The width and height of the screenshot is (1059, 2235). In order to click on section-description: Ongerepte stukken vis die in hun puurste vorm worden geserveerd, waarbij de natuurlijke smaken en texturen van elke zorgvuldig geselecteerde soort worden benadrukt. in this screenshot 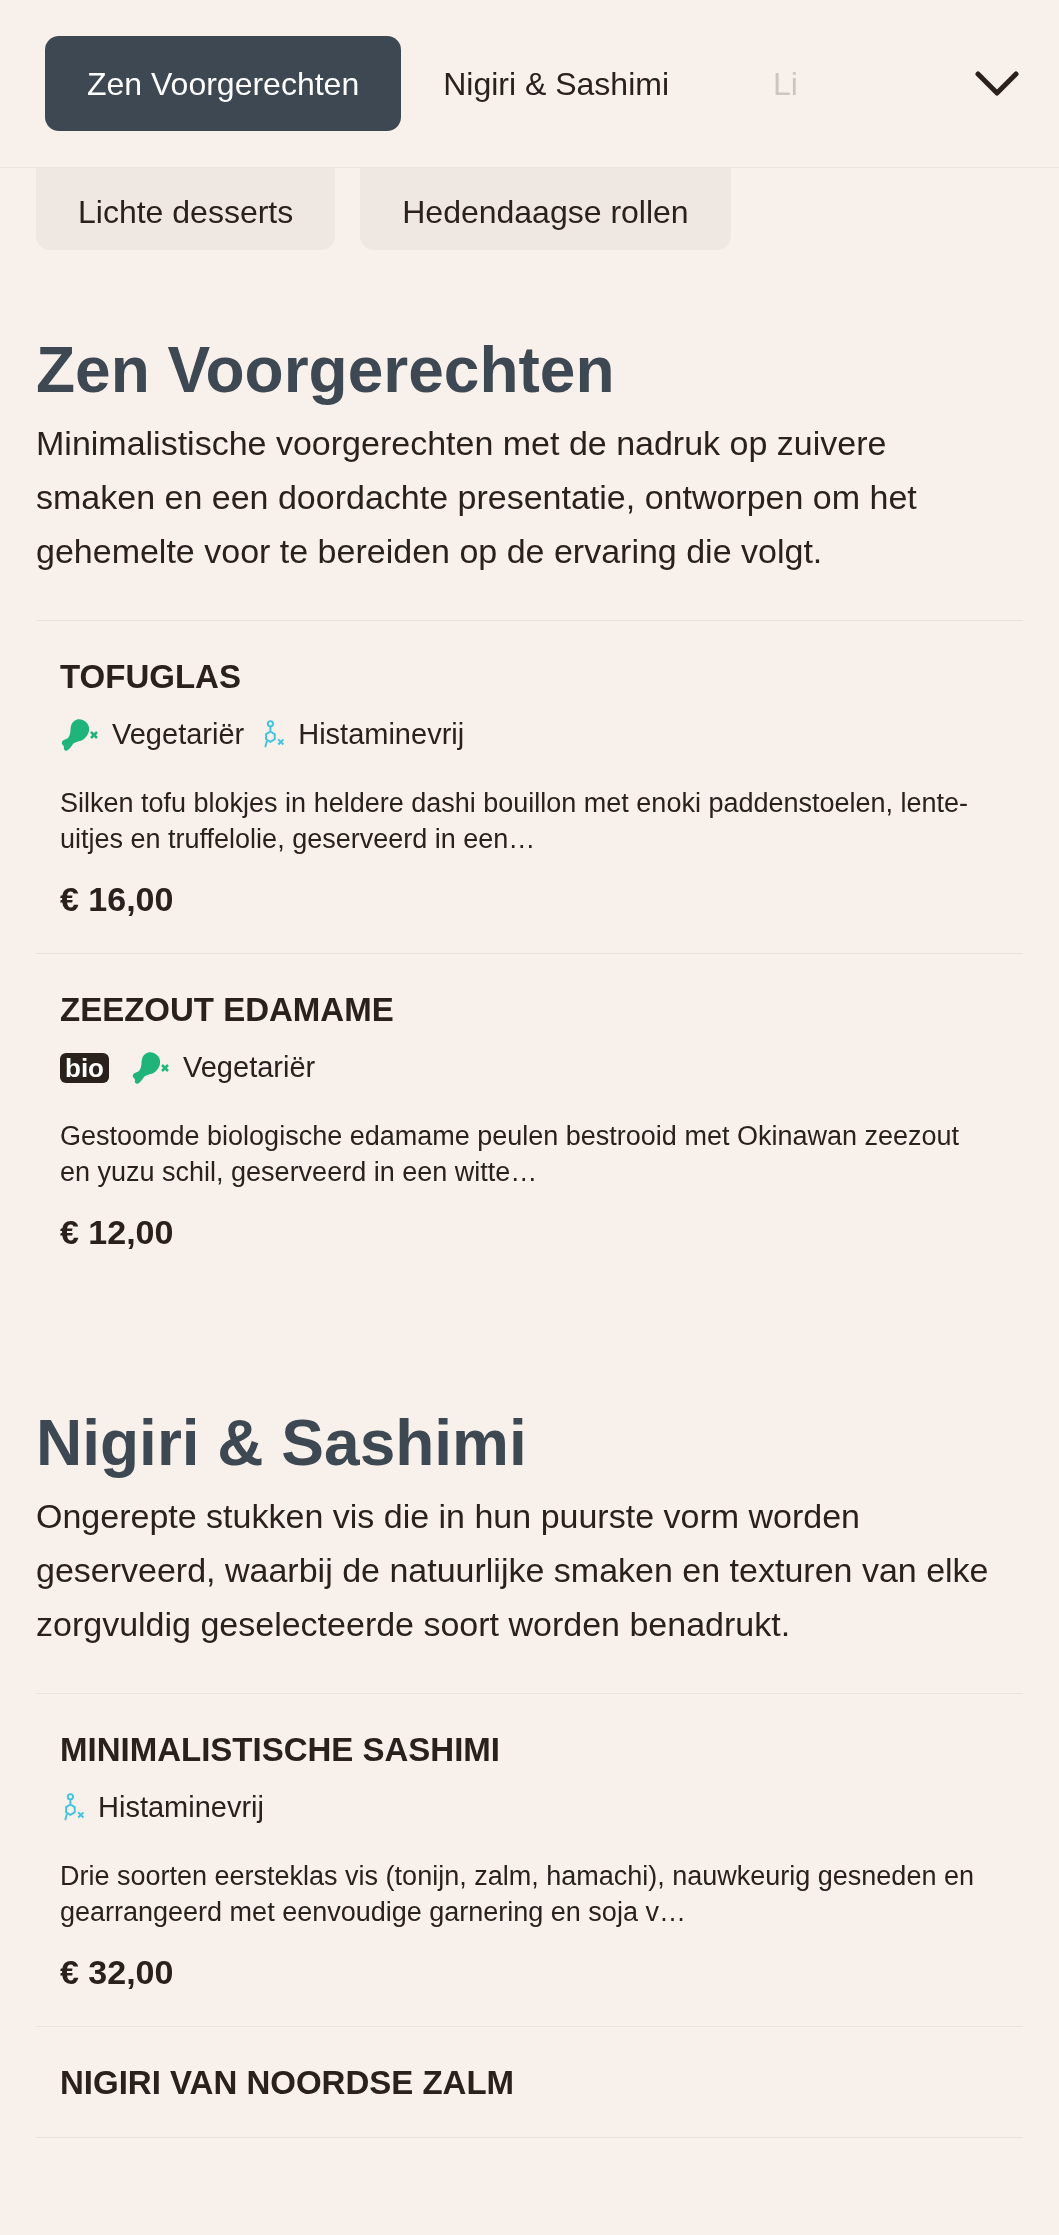, I will do `click(513, 1570)`.